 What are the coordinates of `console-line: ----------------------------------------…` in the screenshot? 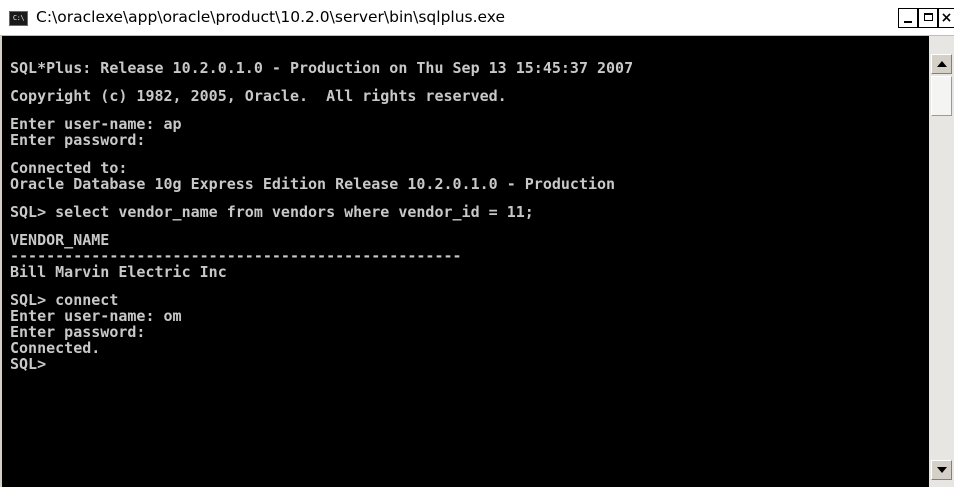 It's located at (236, 256).